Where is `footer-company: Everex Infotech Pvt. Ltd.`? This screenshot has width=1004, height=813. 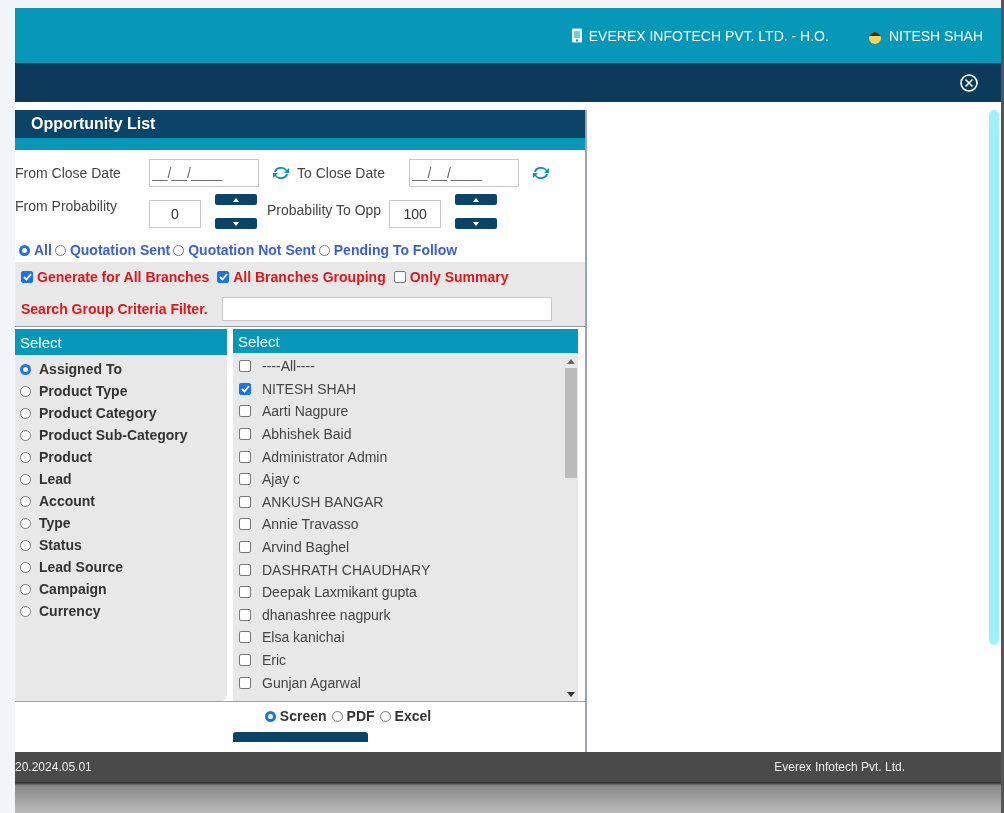
footer-company: Everex Infotech Pvt. Ltd. is located at coordinates (839, 767).